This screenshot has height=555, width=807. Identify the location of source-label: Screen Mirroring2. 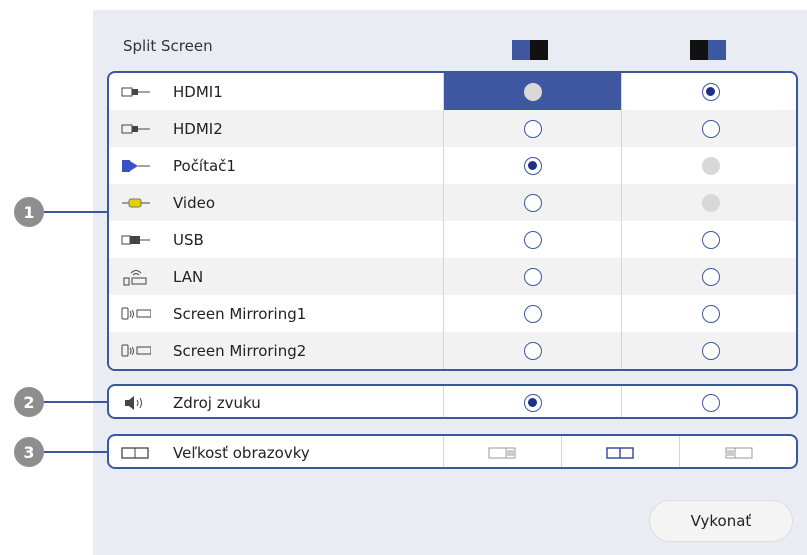
(240, 350).